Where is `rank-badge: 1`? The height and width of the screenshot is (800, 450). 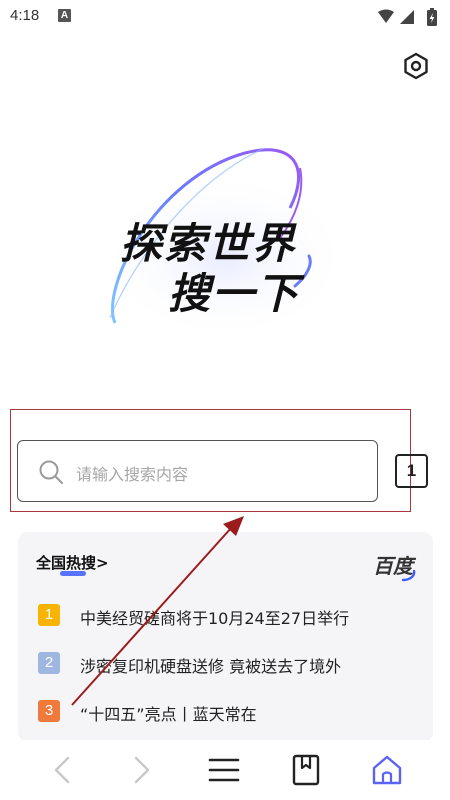 rank-badge: 1 is located at coordinates (49, 615).